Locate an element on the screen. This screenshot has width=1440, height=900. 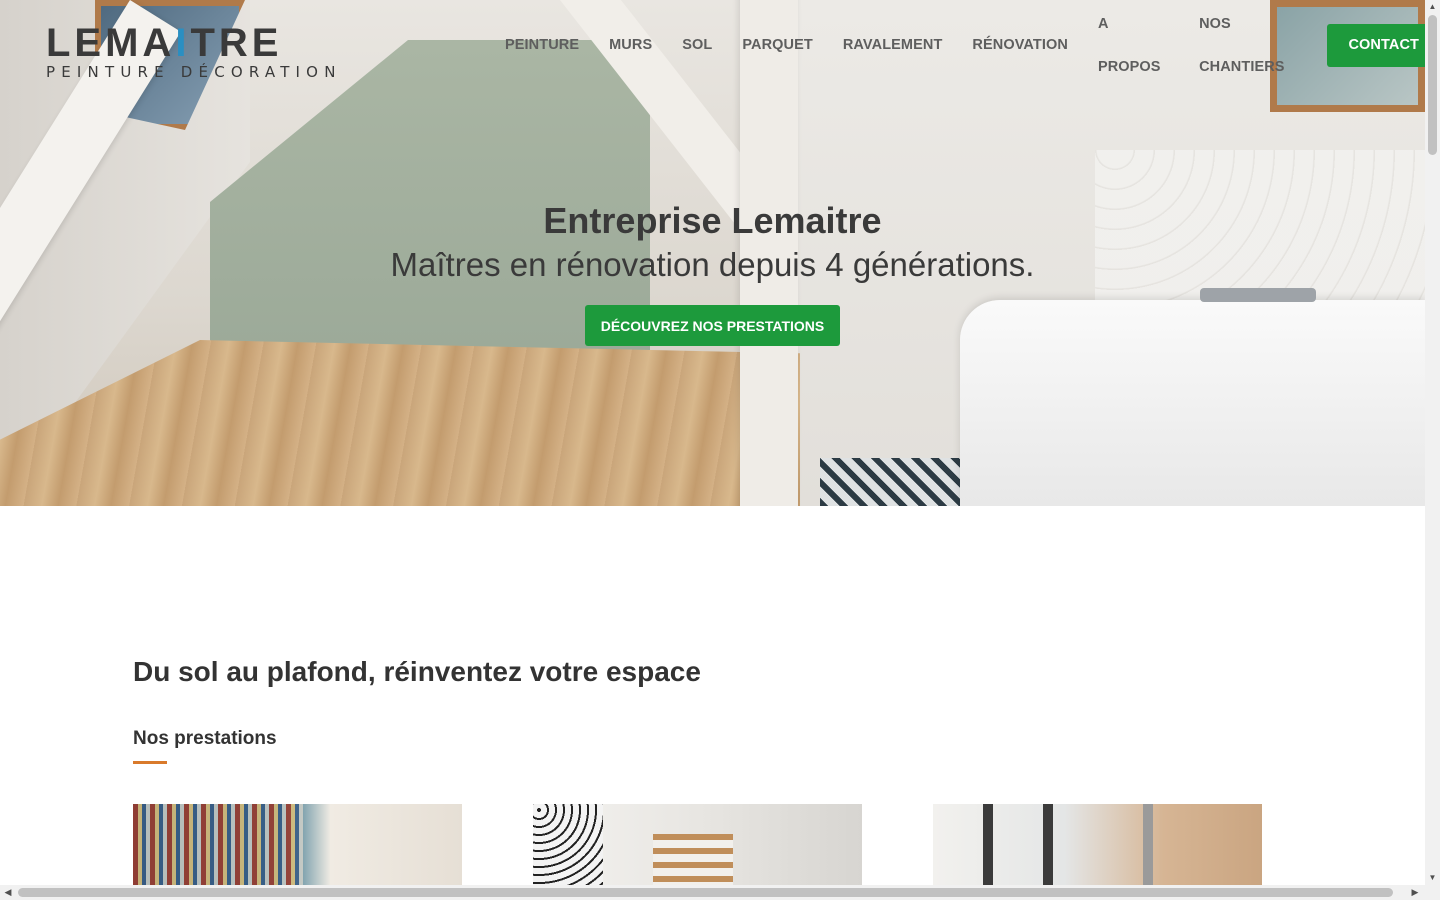
logo-wordmark: LEMAITRE is located at coordinates (164, 43).